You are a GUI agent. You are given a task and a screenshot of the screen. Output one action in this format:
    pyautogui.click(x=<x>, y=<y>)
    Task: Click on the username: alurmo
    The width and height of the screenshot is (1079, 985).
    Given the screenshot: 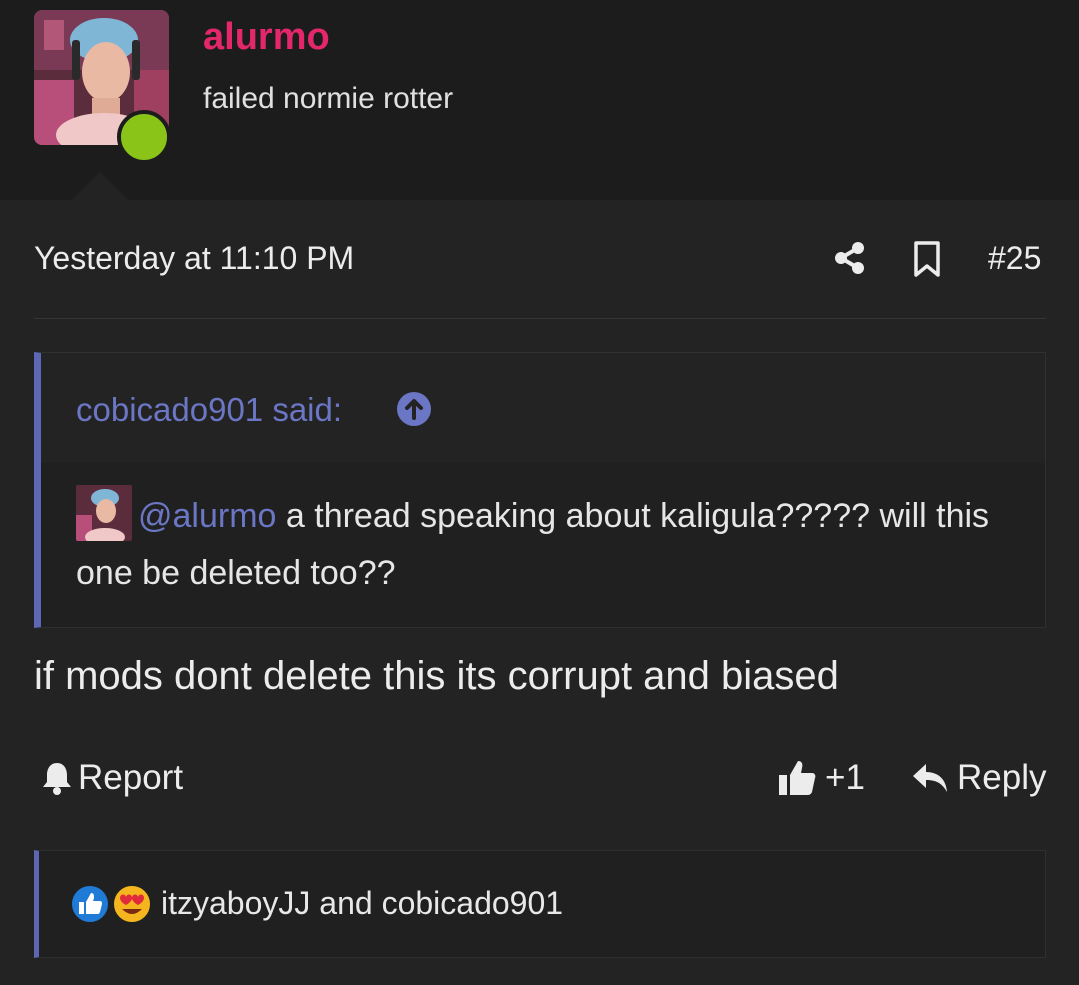 What is the action you would take?
    pyautogui.click(x=266, y=37)
    